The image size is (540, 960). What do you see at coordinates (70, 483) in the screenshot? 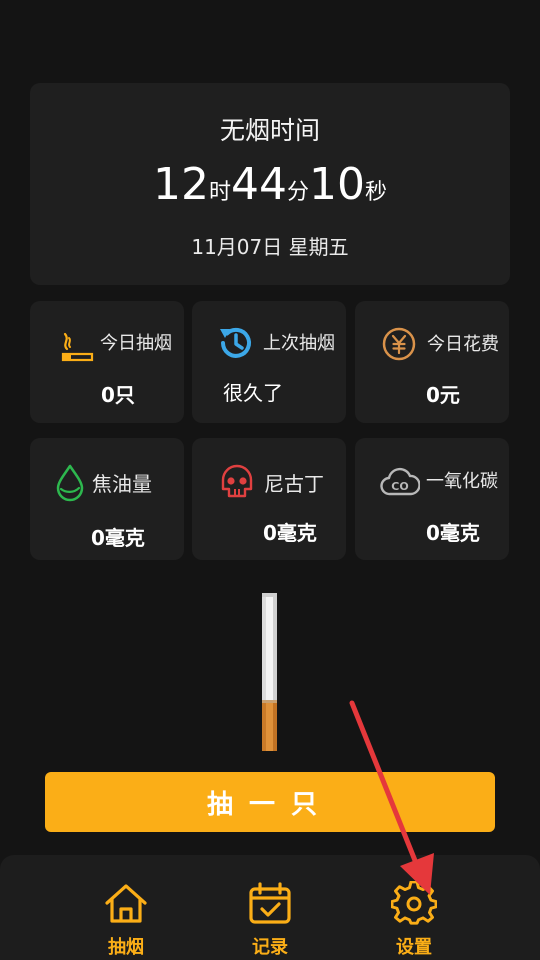
I see `droplet-icon` at bounding box center [70, 483].